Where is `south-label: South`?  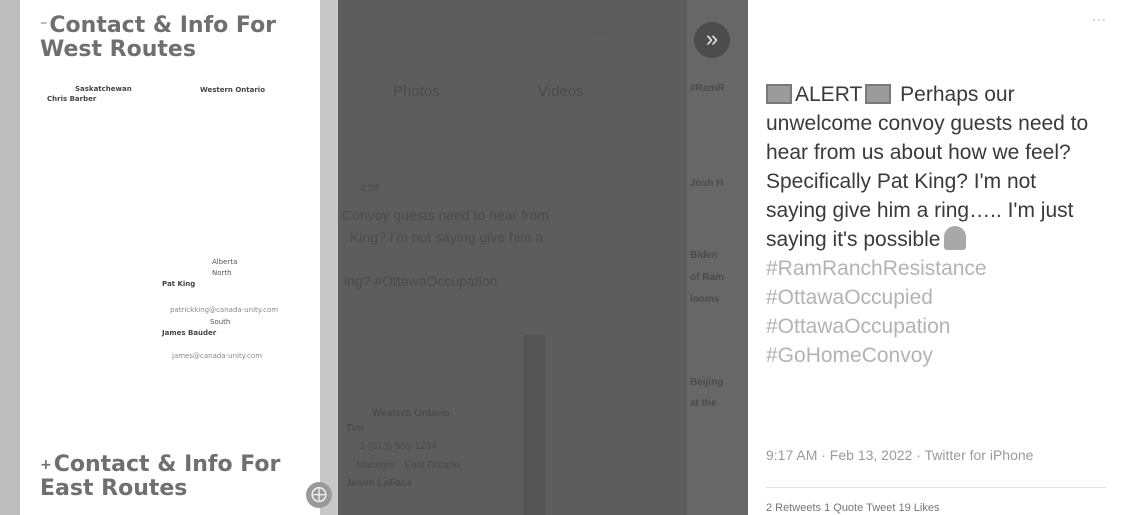
south-label: South is located at coordinates (220, 322).